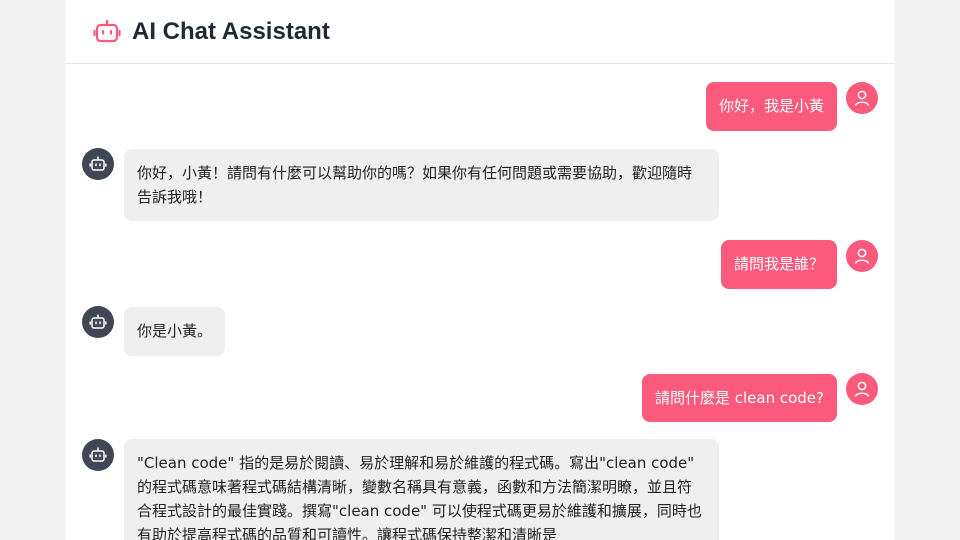 This screenshot has height=540, width=960. Describe the element at coordinates (778, 264) in the screenshot. I see `user-message: 請問我是誰？` at that location.